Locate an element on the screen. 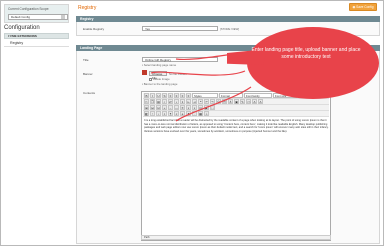 This screenshot has height=246, width=384. no-file-text: No file chosen is located at coordinates (178, 74).